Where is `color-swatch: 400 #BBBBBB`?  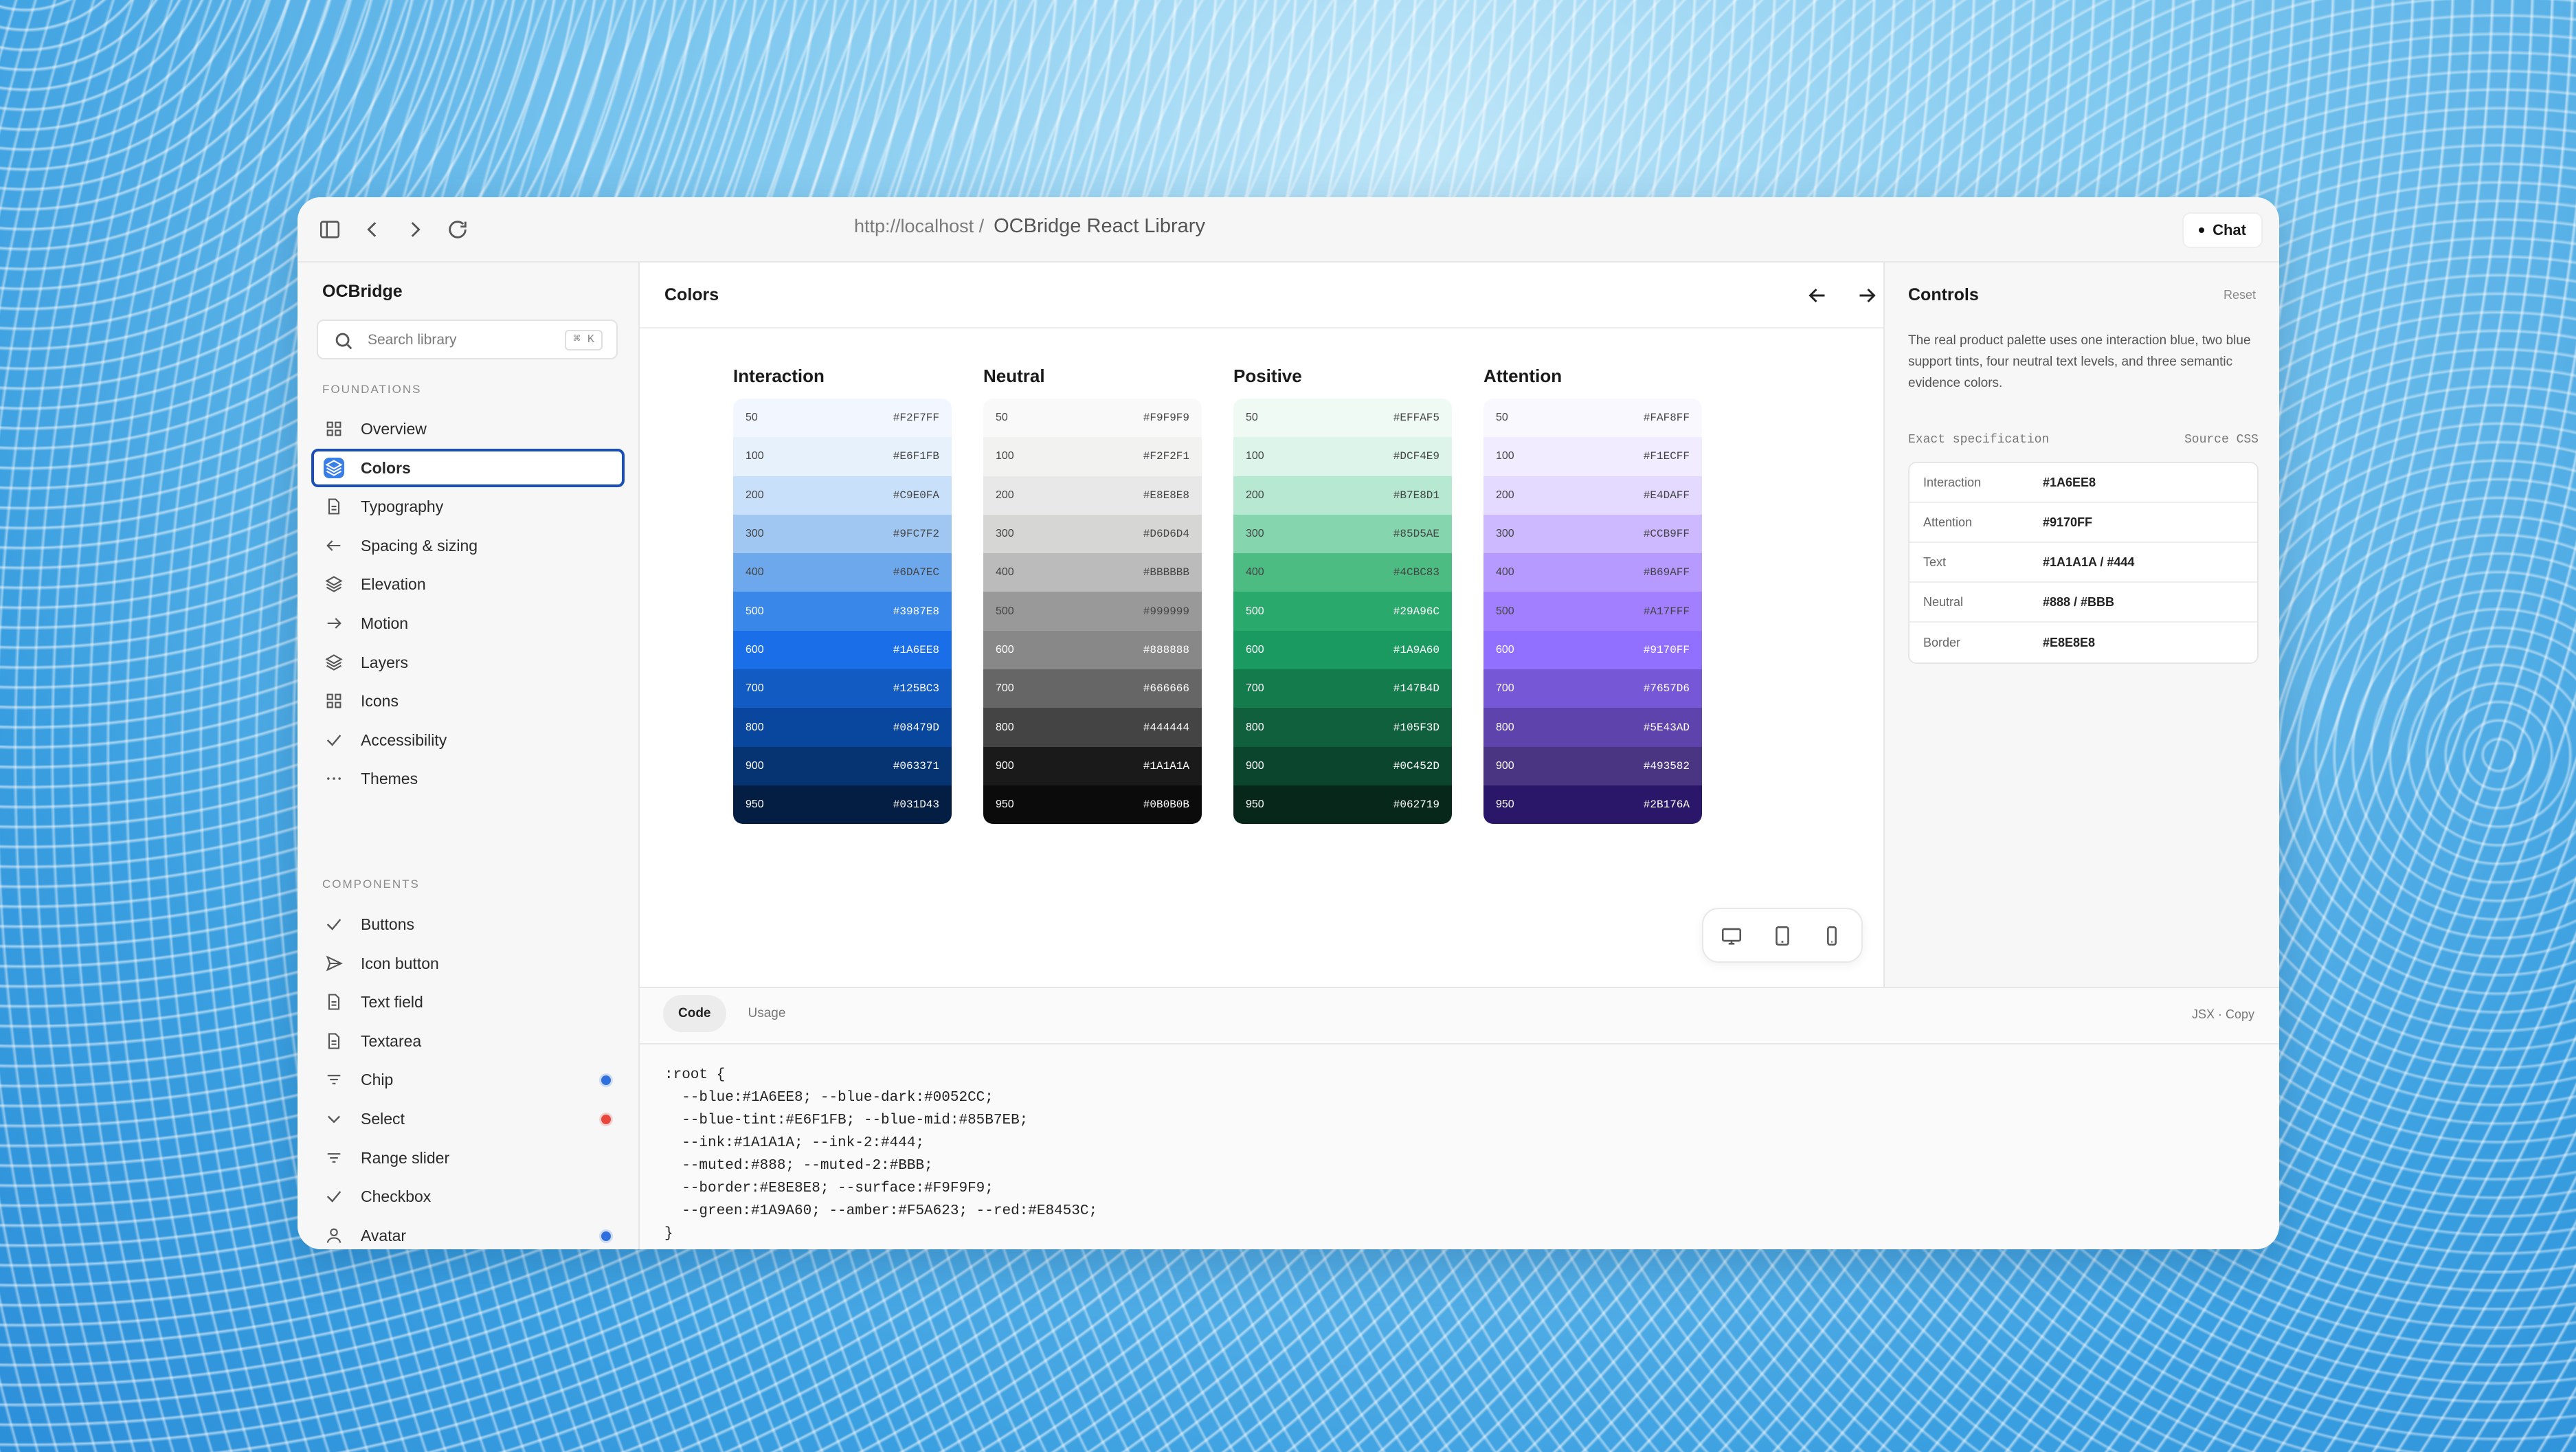 color-swatch: 400 #BBBBBB is located at coordinates (1092, 572).